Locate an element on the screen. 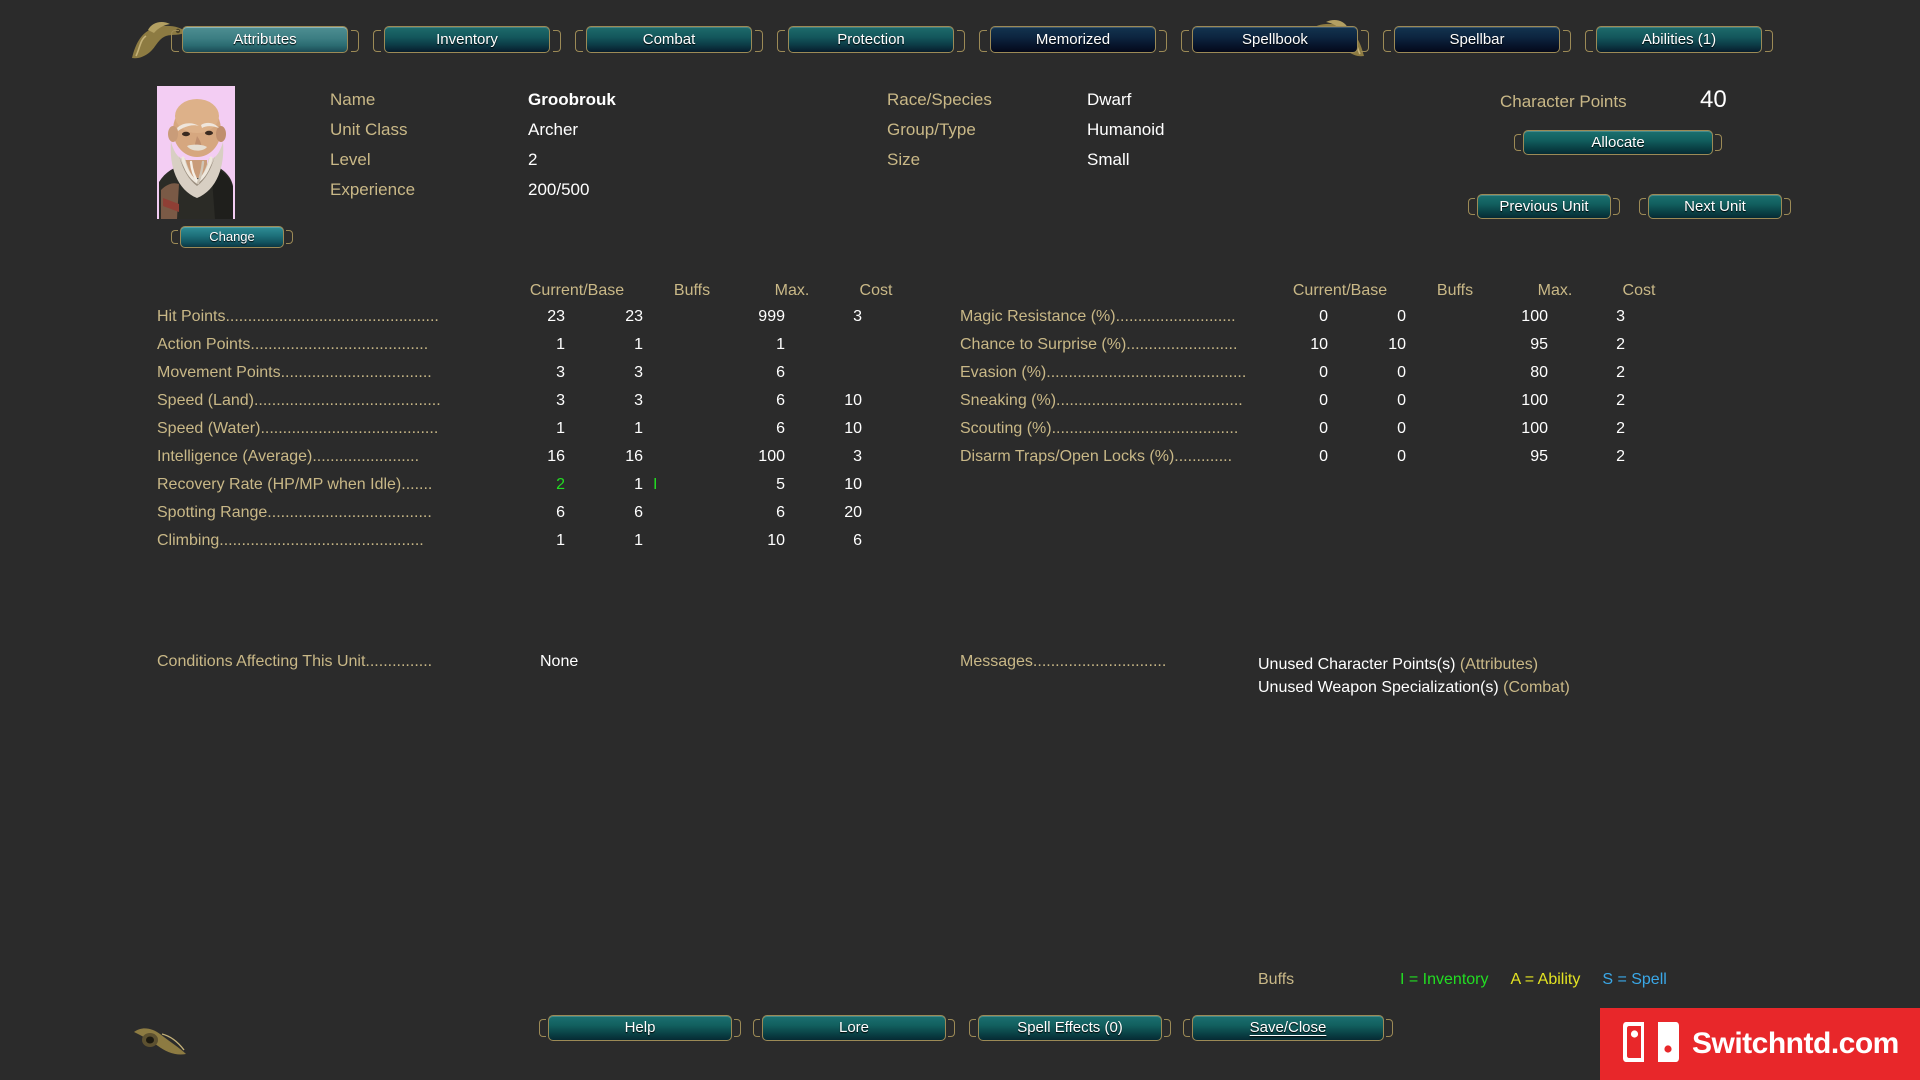 The image size is (1920, 1080). spell-effects-button: Spell Effects (0) is located at coordinates (1070, 1028).